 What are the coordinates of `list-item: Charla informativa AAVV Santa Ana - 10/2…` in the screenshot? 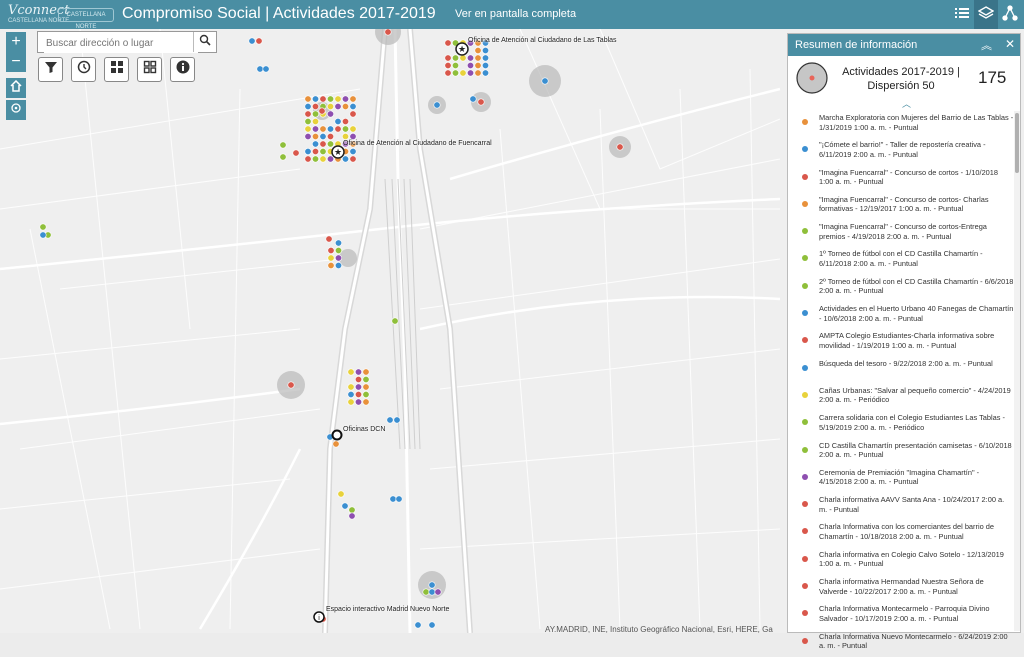 It's located at (901, 506).